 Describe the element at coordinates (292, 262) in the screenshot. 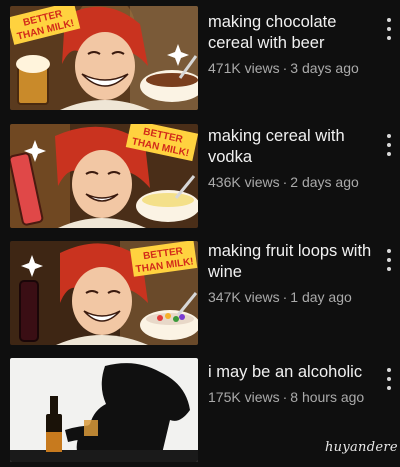

I see `video-title: making fruit loops with wine` at that location.